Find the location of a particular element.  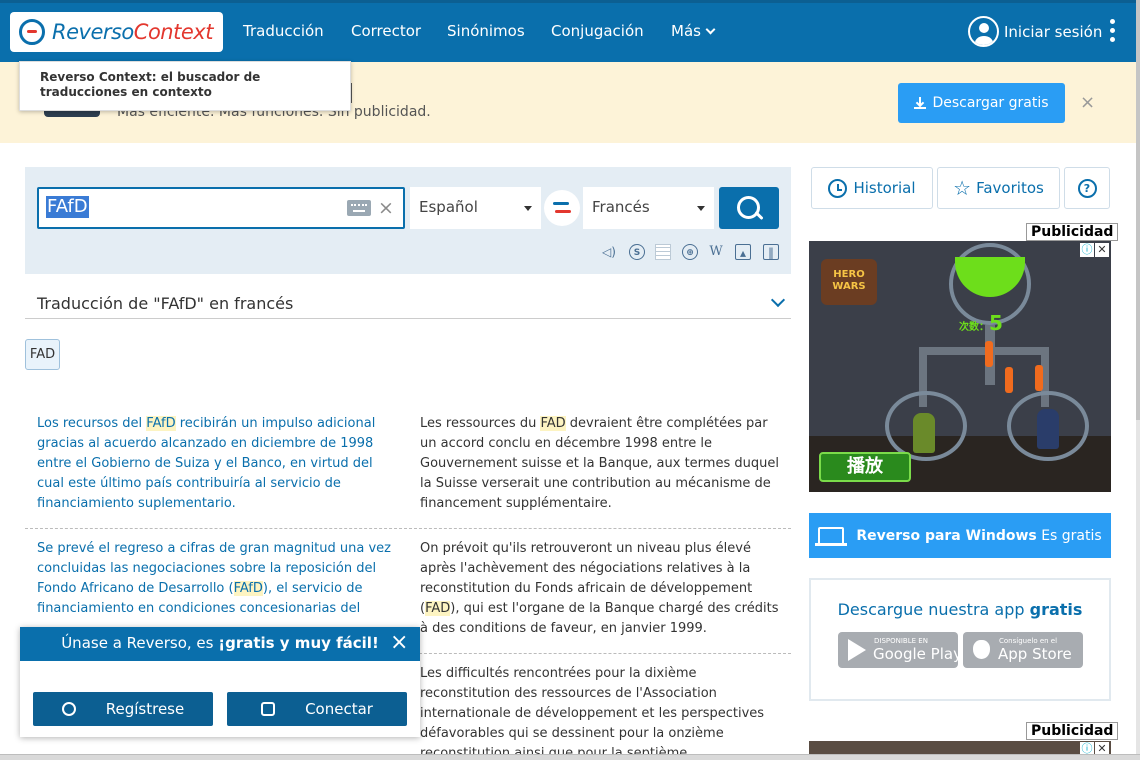

join-close-icon: × is located at coordinates (399, 643).